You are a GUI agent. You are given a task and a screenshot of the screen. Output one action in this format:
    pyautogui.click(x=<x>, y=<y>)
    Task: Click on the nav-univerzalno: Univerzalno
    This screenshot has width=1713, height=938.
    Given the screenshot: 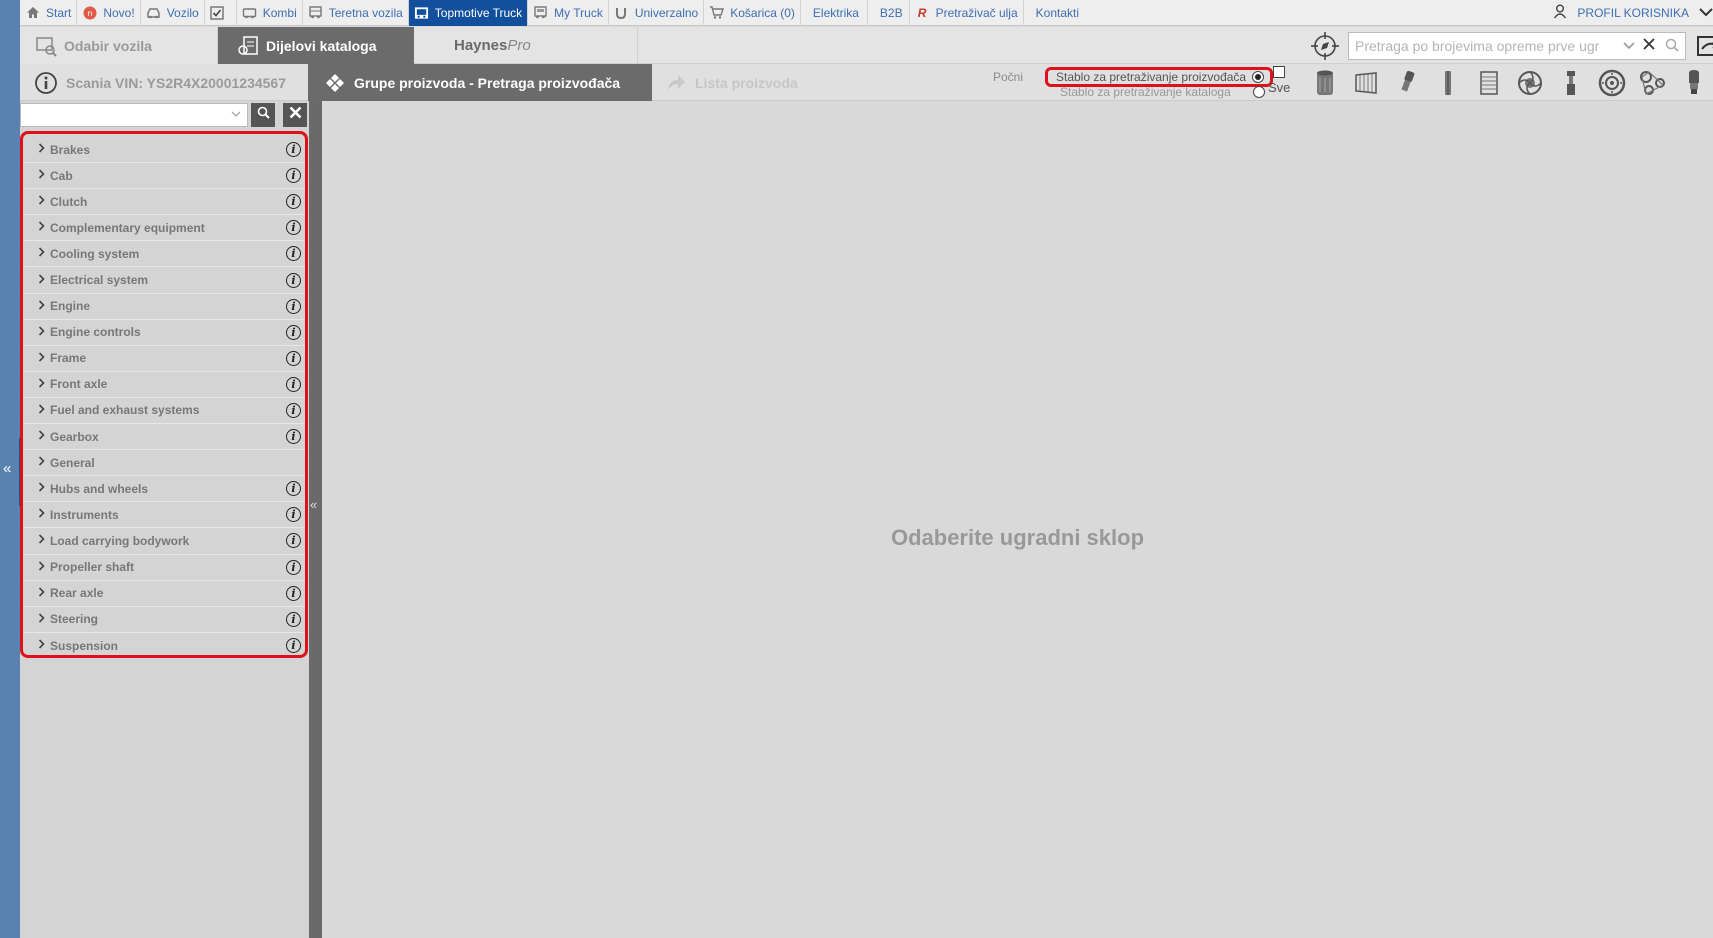 What is the action you would take?
    pyautogui.click(x=657, y=13)
    